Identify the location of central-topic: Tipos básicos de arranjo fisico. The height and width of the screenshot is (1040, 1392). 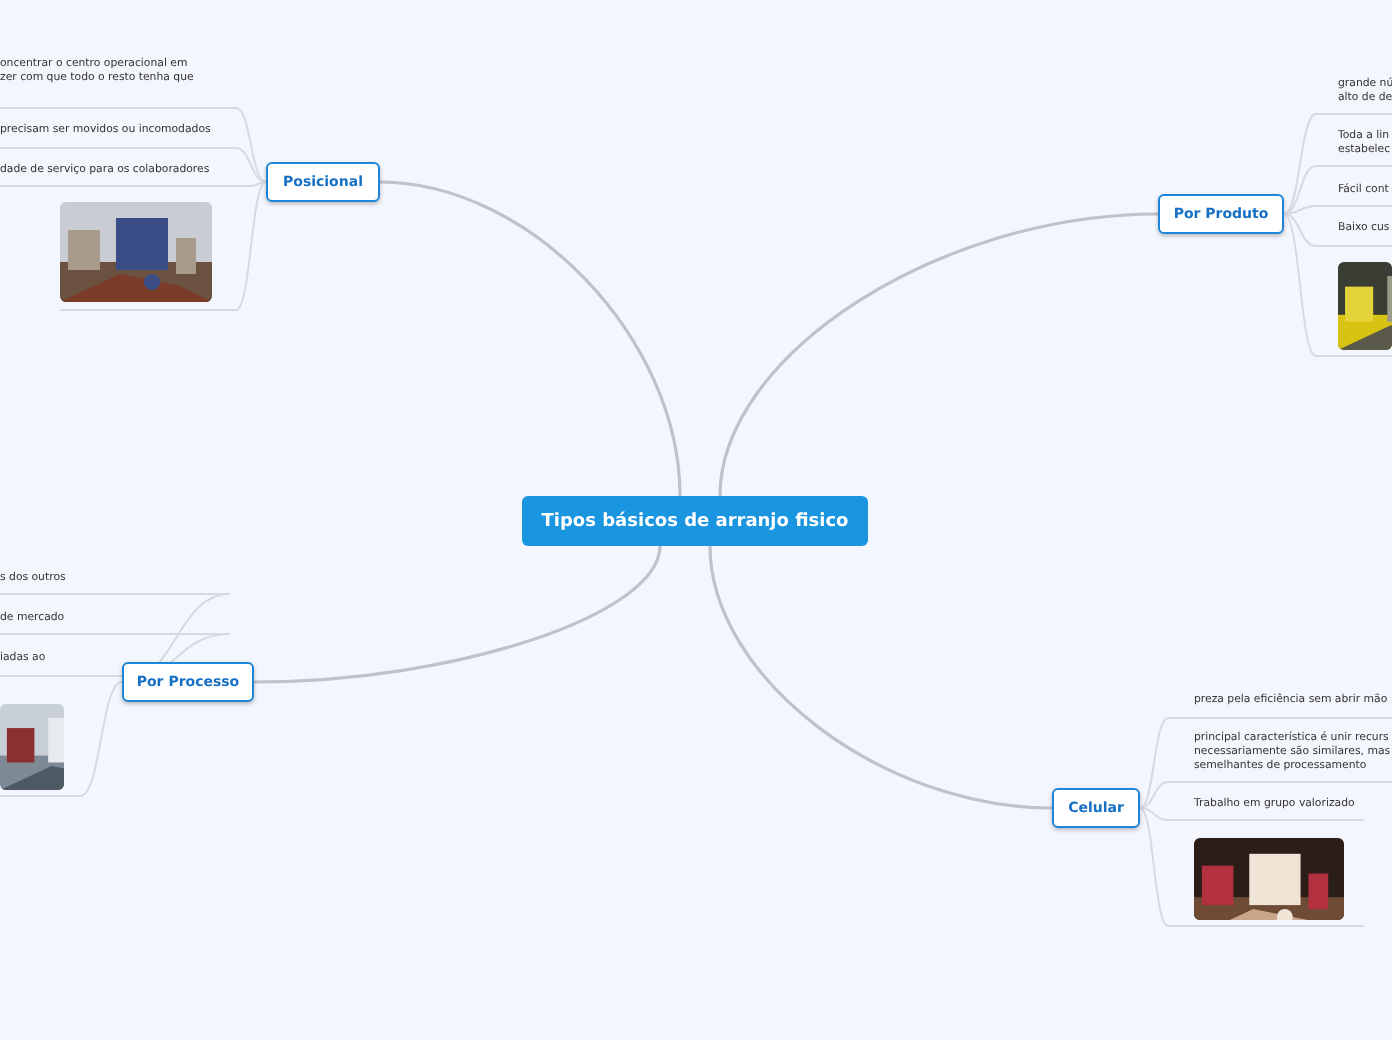
(695, 521).